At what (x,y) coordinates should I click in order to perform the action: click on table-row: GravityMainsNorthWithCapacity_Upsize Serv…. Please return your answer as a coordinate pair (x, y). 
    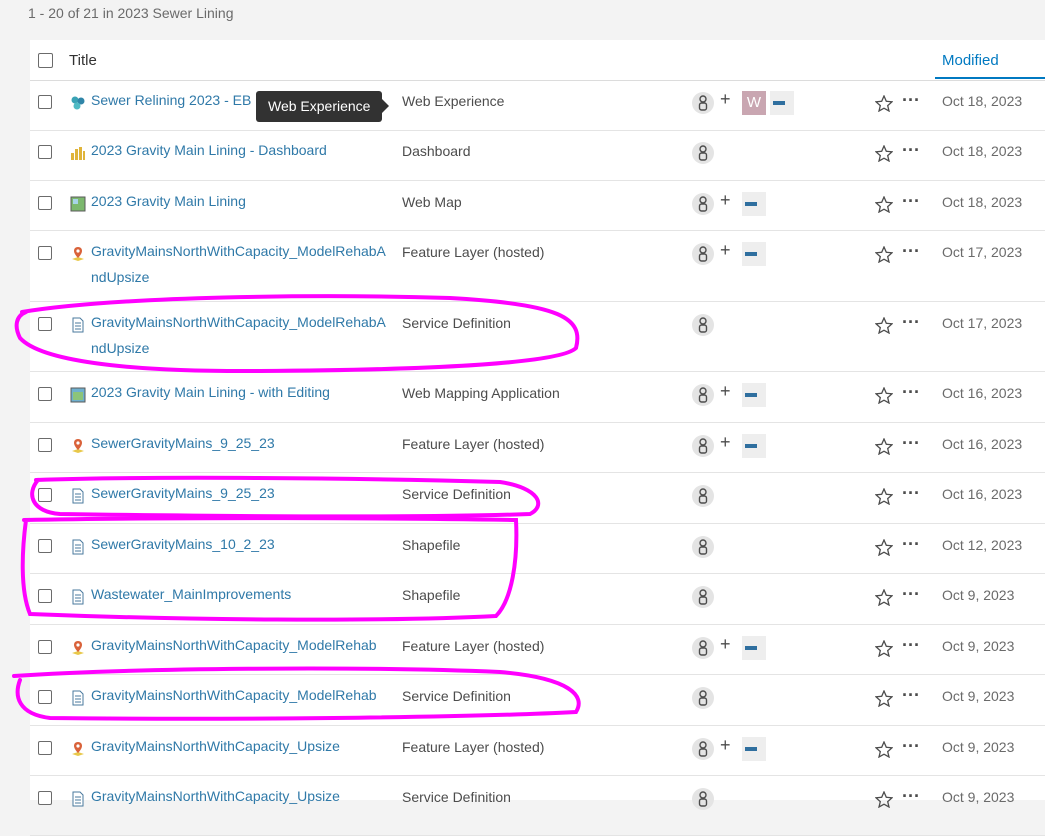
    Looking at the image, I should click on (537, 806).